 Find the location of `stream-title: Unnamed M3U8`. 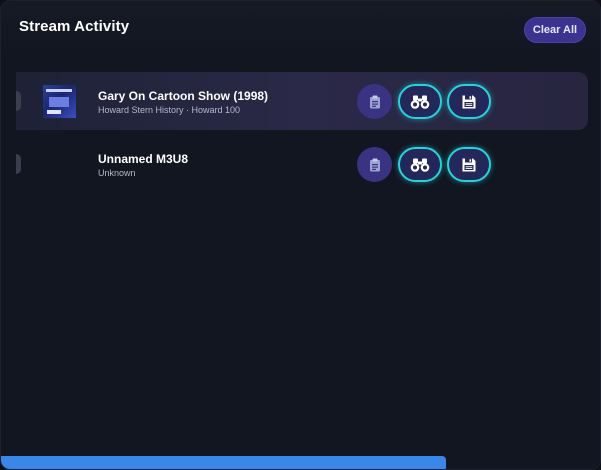

stream-title: Unnamed M3U8 is located at coordinates (143, 159).